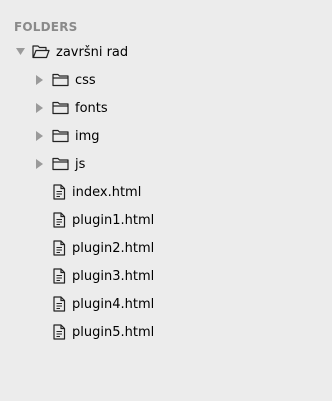 The height and width of the screenshot is (401, 332). I want to click on tree-item-folder-js: js, so click(60, 164).